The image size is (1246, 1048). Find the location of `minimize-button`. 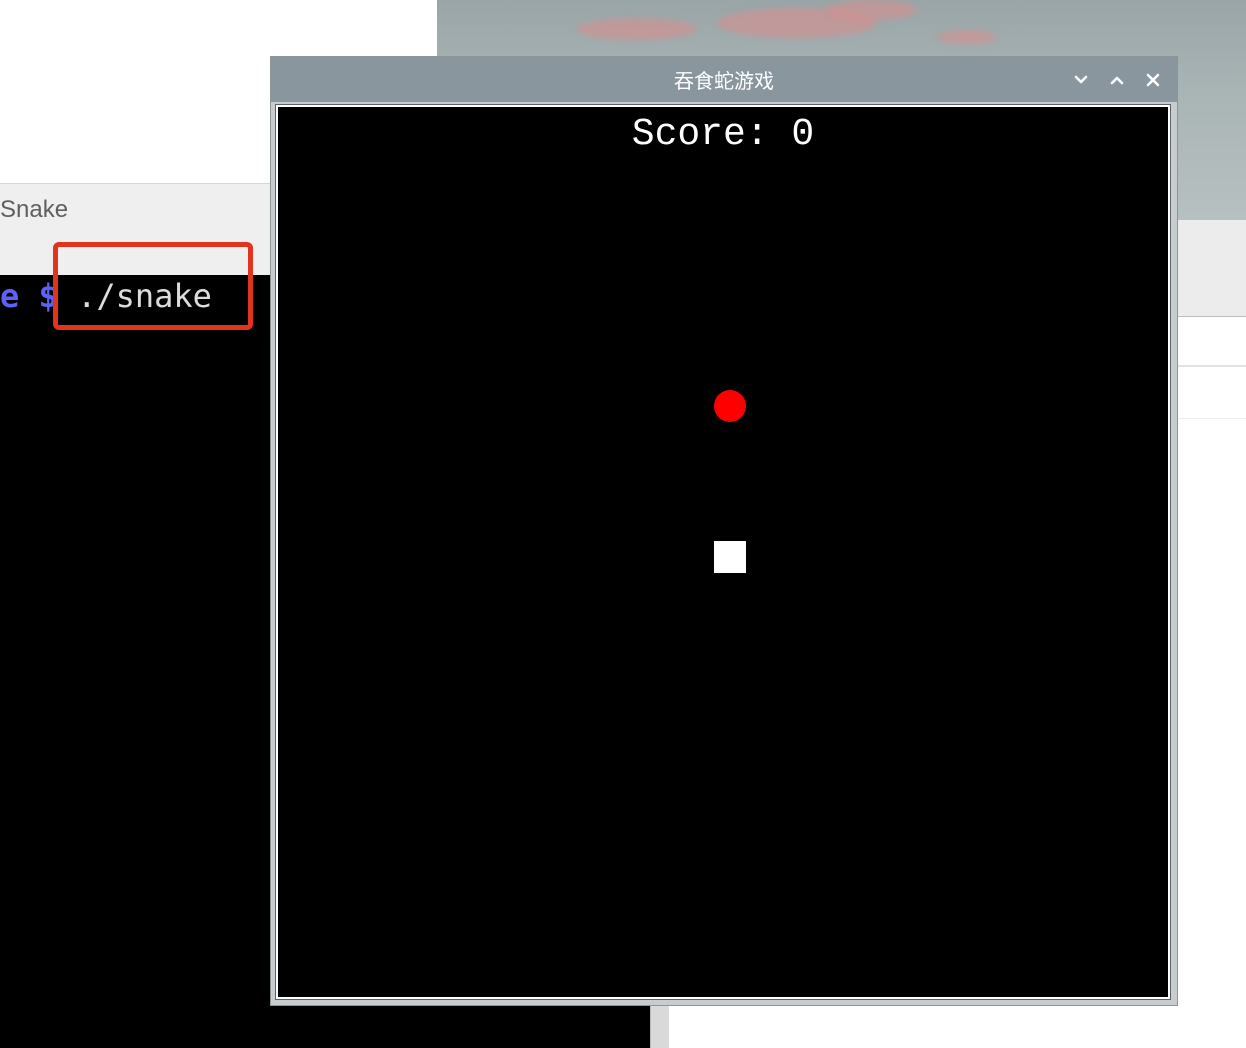

minimize-button is located at coordinates (1081, 80).